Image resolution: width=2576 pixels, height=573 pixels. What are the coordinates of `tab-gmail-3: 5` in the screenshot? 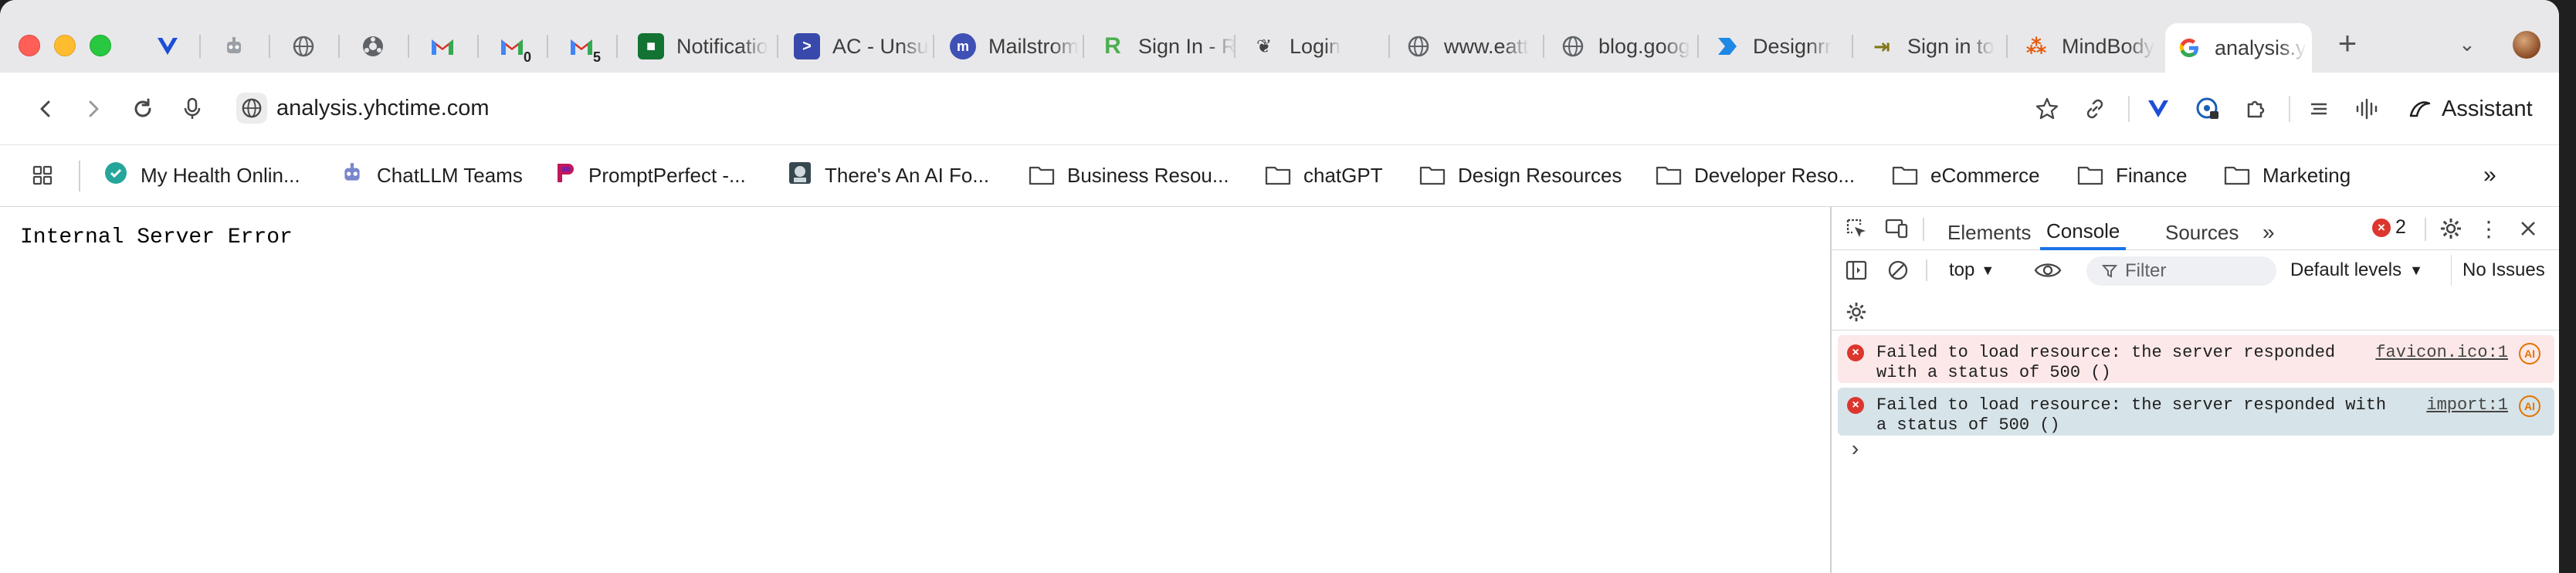 It's located at (582, 46).